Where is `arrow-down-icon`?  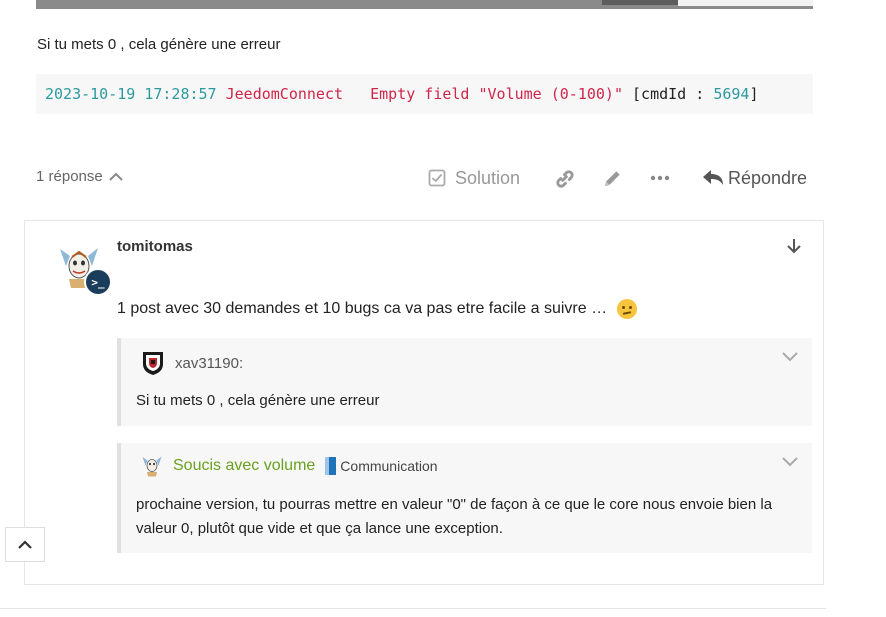 arrow-down-icon is located at coordinates (794, 246).